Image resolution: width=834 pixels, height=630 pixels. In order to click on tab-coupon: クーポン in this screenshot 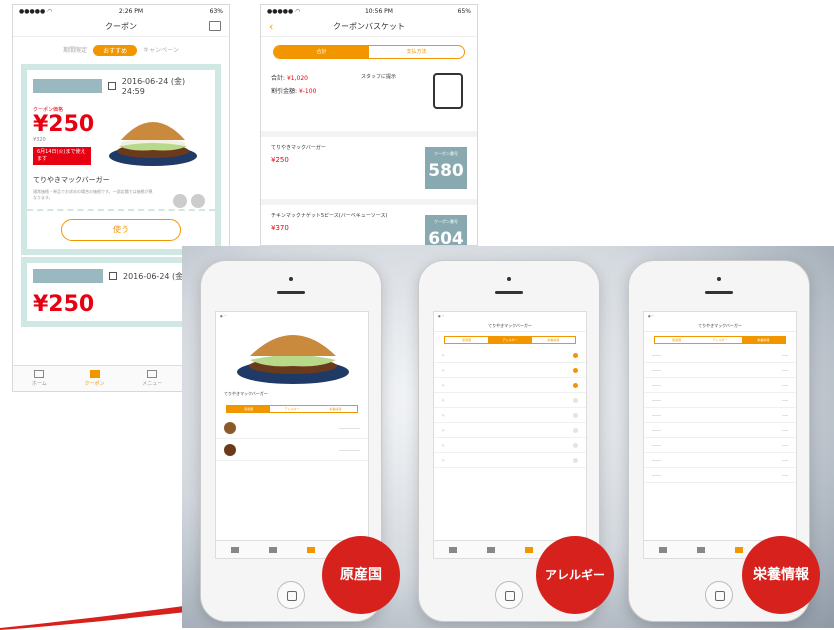, I will do `click(95, 378)`.